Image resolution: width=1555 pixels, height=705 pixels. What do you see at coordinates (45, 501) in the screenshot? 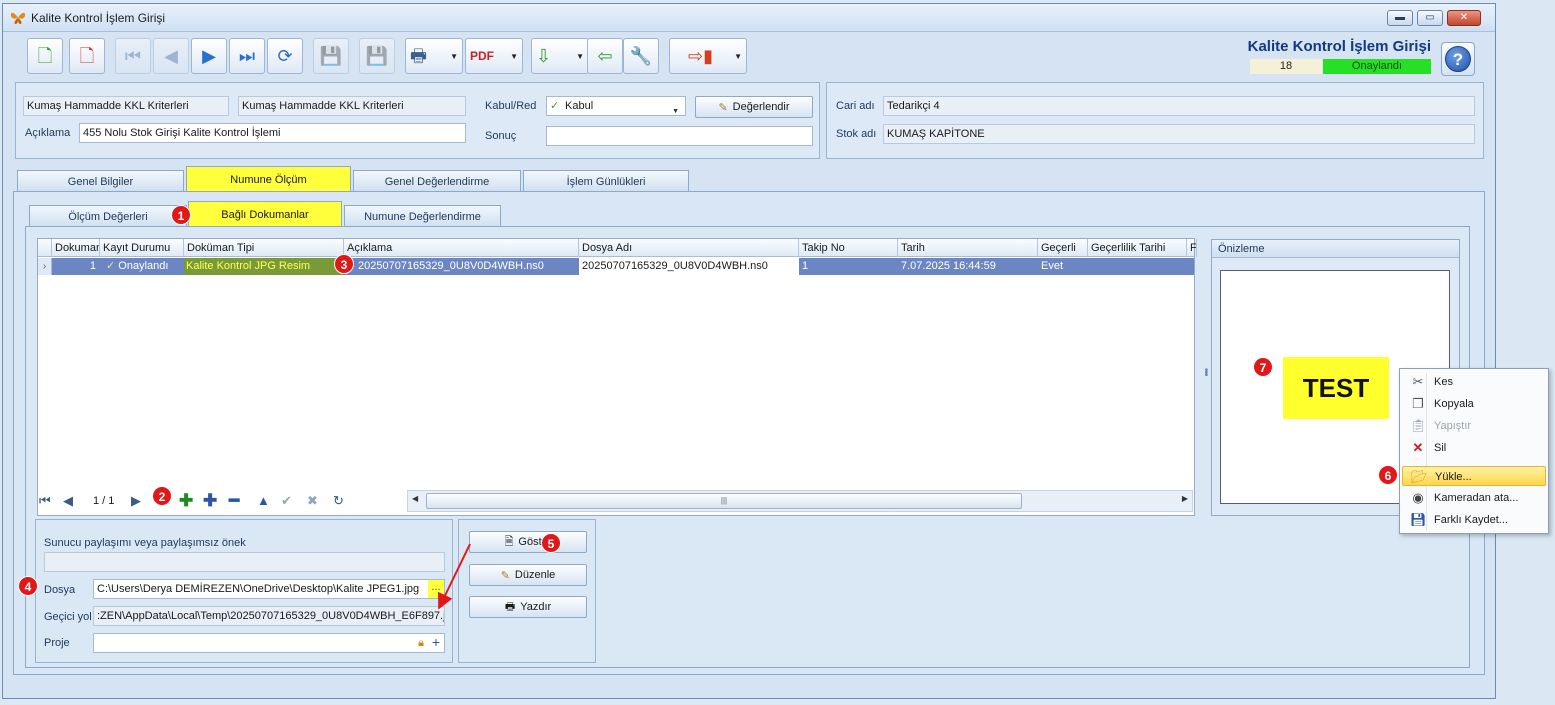
I see `first-icon: ⏮` at bounding box center [45, 501].